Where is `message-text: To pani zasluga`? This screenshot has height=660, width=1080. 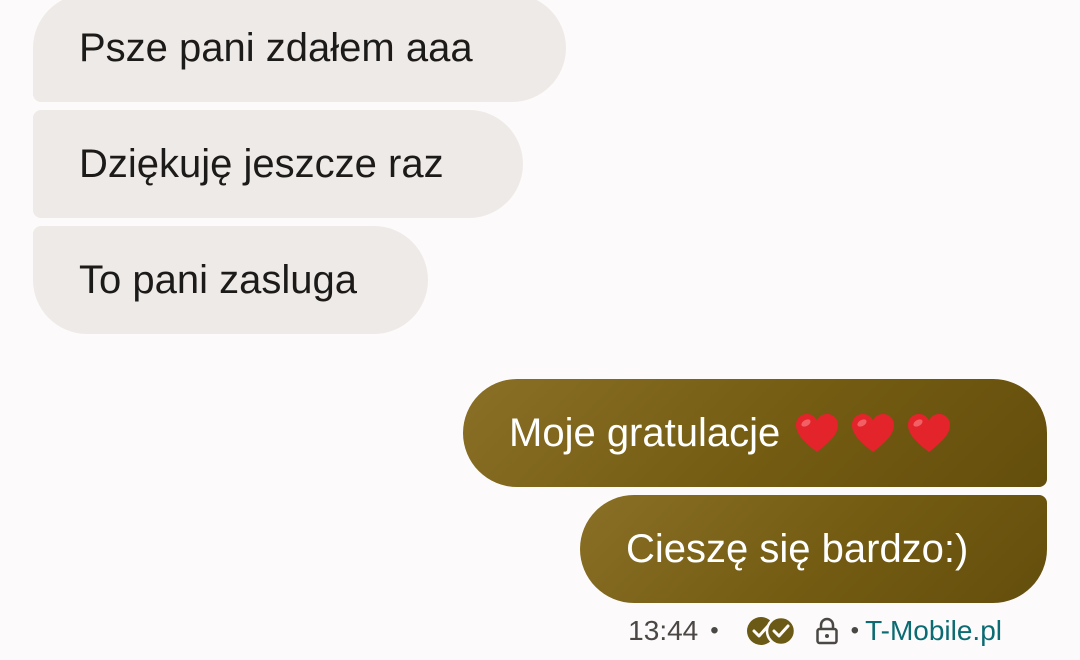 message-text: To pani zasluga is located at coordinates (218, 279).